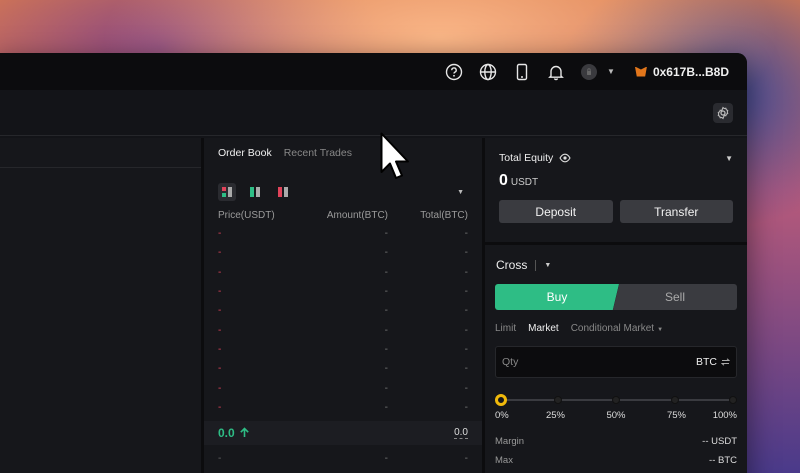 This screenshot has height=473, width=800. Describe the element at coordinates (616, 362) in the screenshot. I see `qty-input: Qty BTC` at that location.